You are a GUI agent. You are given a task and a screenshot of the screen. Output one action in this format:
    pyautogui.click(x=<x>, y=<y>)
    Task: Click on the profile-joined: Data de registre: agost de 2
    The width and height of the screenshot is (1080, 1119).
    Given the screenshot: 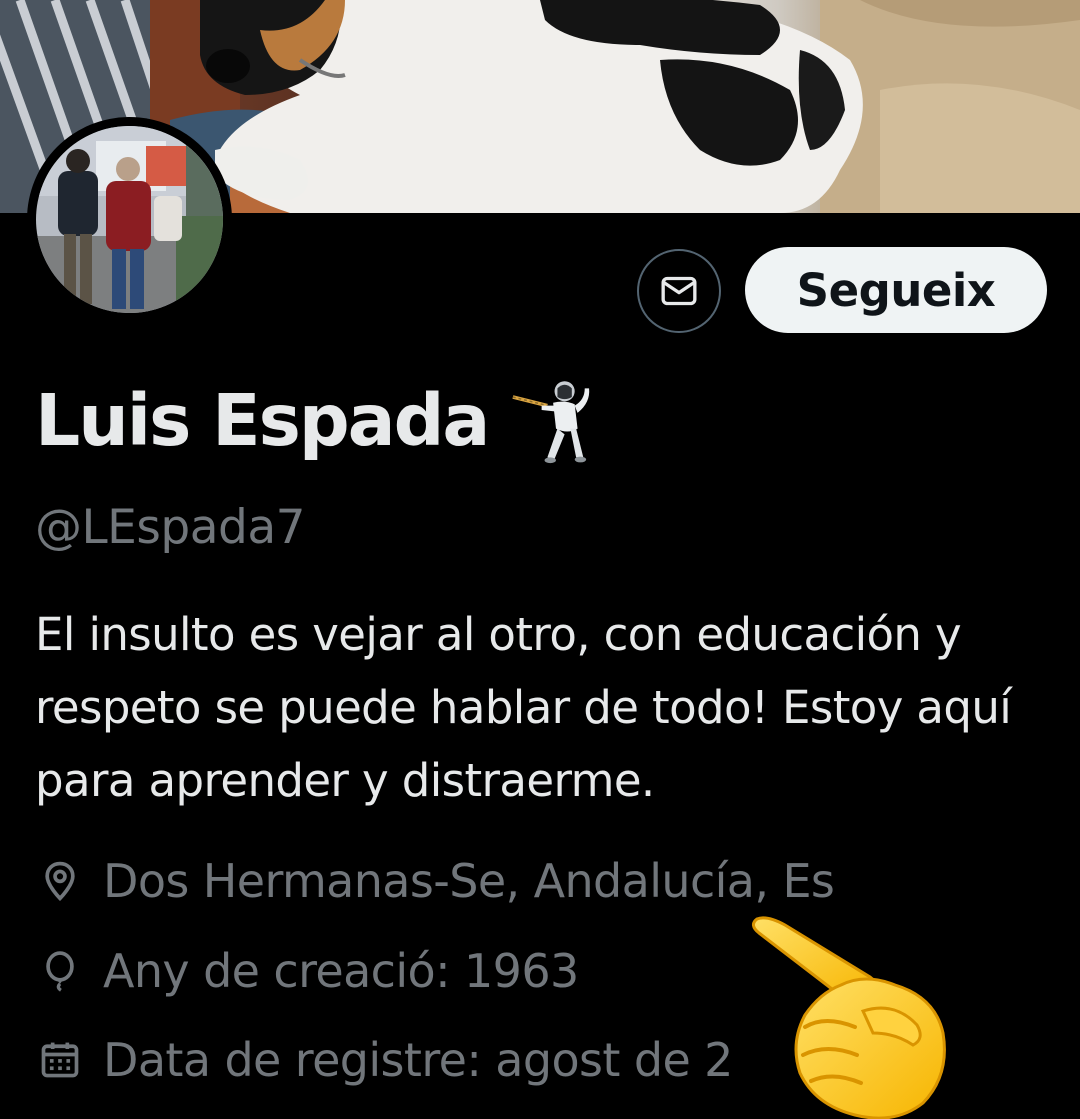 What is the action you would take?
    pyautogui.click(x=384, y=1060)
    